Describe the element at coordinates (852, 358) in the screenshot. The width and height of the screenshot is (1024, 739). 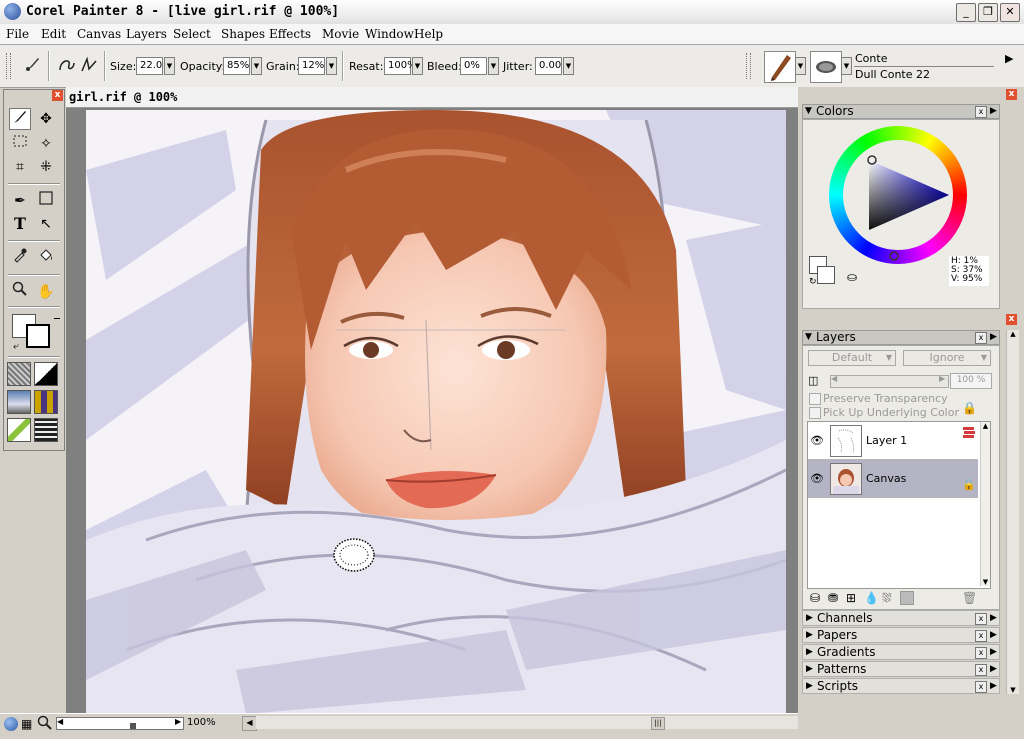
I see `composite-method-dropdown: Default ▼` at that location.